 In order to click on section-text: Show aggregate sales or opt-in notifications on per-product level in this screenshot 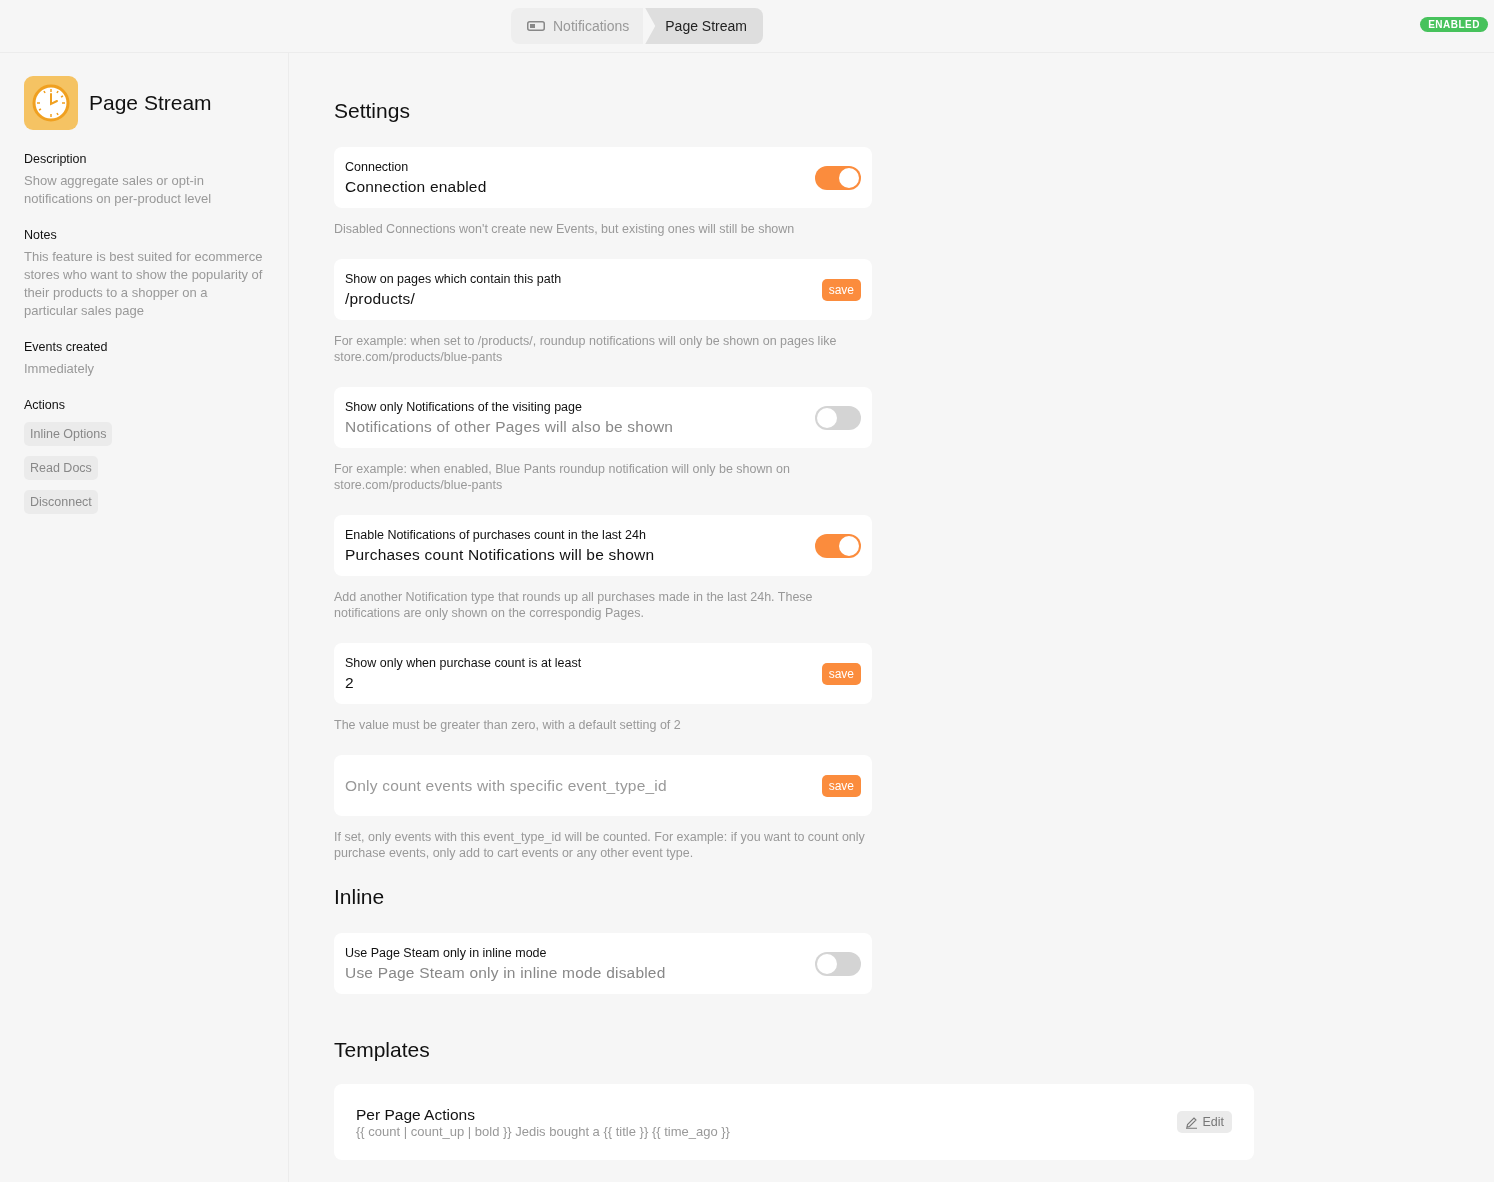, I will do `click(118, 190)`.